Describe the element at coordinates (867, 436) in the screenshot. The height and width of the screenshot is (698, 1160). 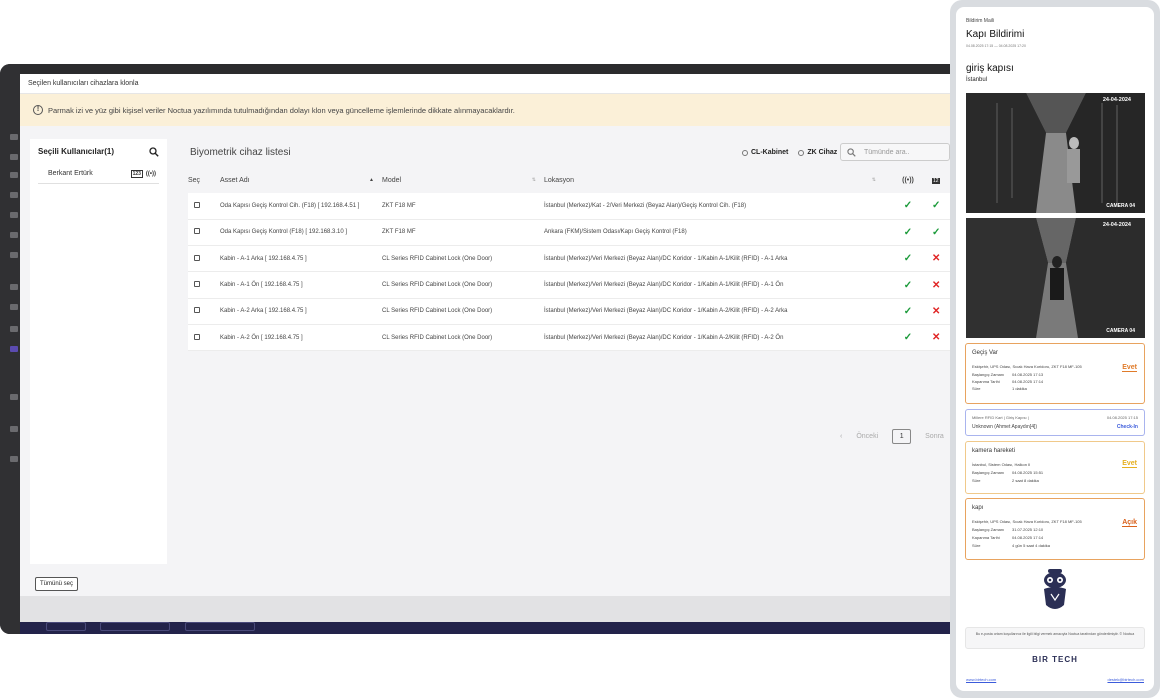
I see `prev-page-button: Önceki` at that location.